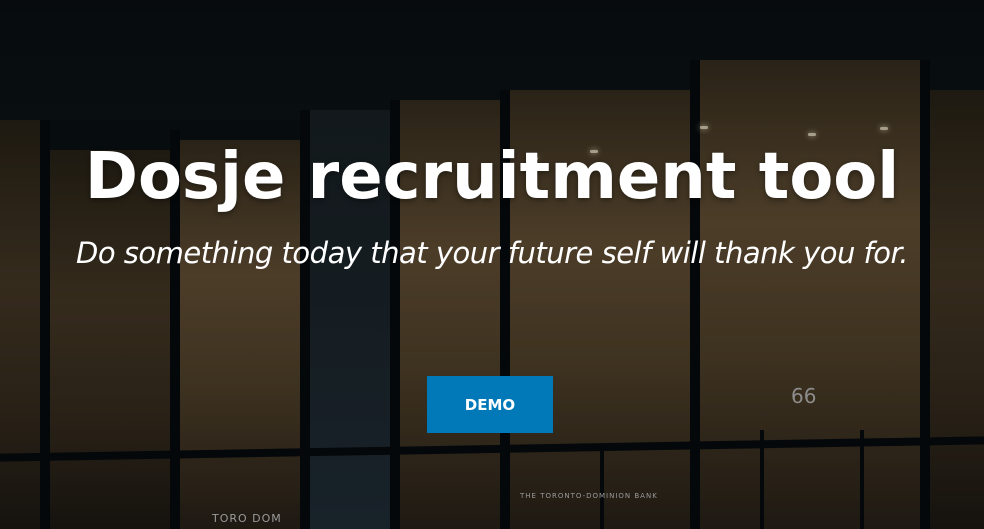 This screenshot has width=984, height=529. I want to click on sign-center: THE TORONTO-DOMINION BANK, so click(589, 496).